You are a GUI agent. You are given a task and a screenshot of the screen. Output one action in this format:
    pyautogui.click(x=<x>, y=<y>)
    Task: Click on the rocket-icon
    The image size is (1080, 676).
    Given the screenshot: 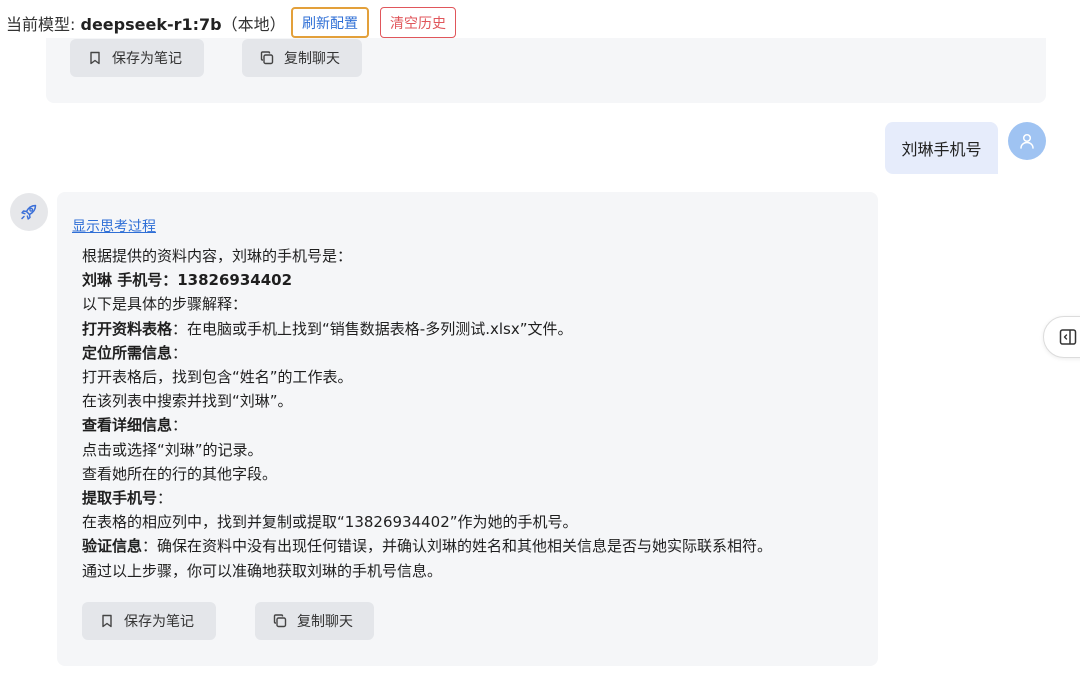 What is the action you would take?
    pyautogui.click(x=29, y=212)
    